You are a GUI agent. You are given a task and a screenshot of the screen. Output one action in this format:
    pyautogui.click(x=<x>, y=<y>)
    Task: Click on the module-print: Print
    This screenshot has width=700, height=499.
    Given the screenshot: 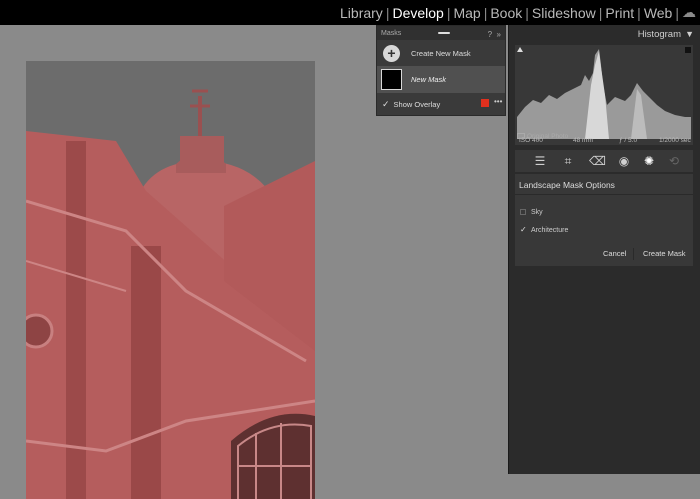 What is the action you would take?
    pyautogui.click(x=619, y=13)
    